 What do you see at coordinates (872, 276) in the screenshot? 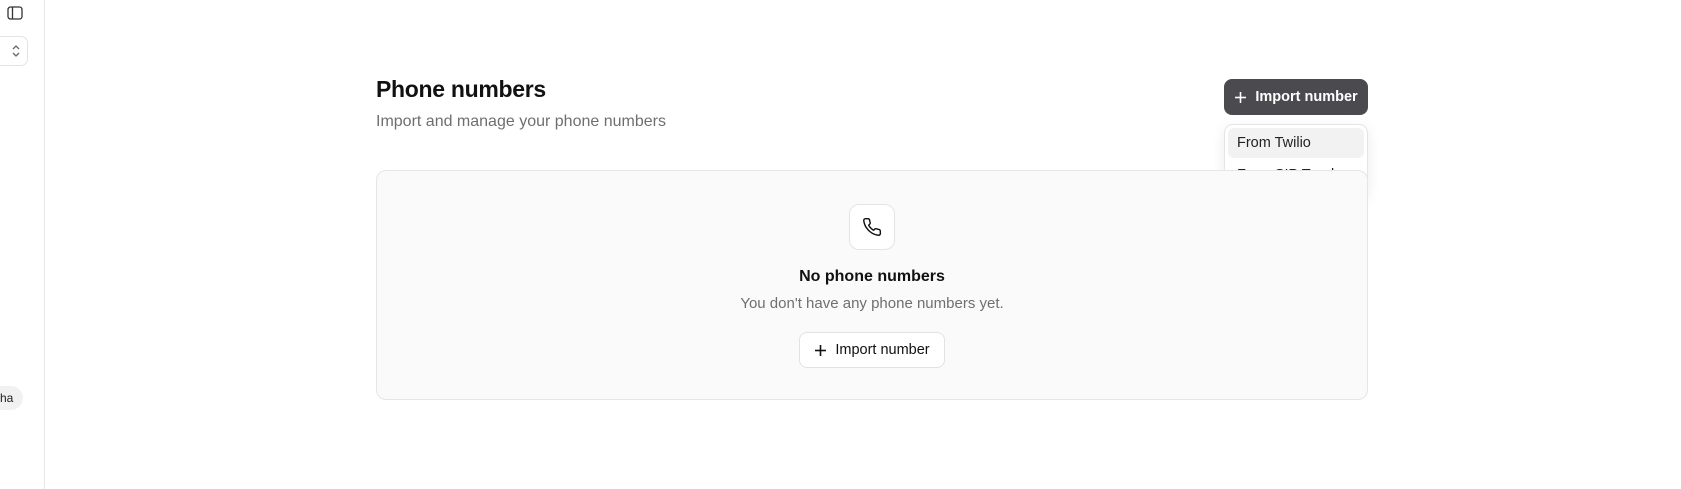
I see `empty-state-title: No phone numbers` at bounding box center [872, 276].